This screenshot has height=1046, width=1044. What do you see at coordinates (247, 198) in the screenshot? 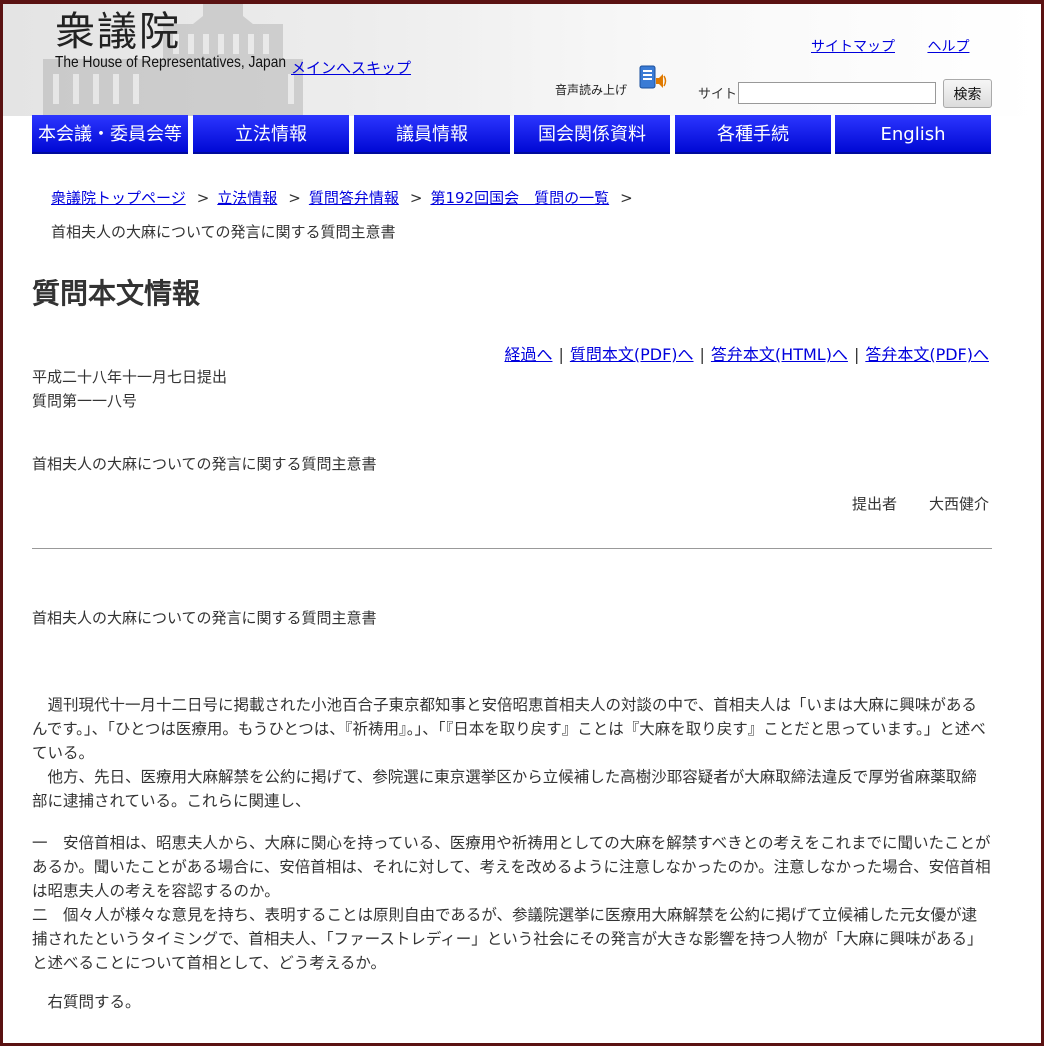
I see `breadcrumb-legislation: 立法情報` at bounding box center [247, 198].